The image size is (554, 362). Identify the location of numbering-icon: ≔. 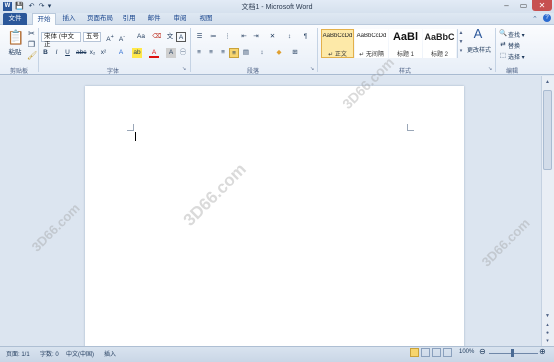
(213, 37).